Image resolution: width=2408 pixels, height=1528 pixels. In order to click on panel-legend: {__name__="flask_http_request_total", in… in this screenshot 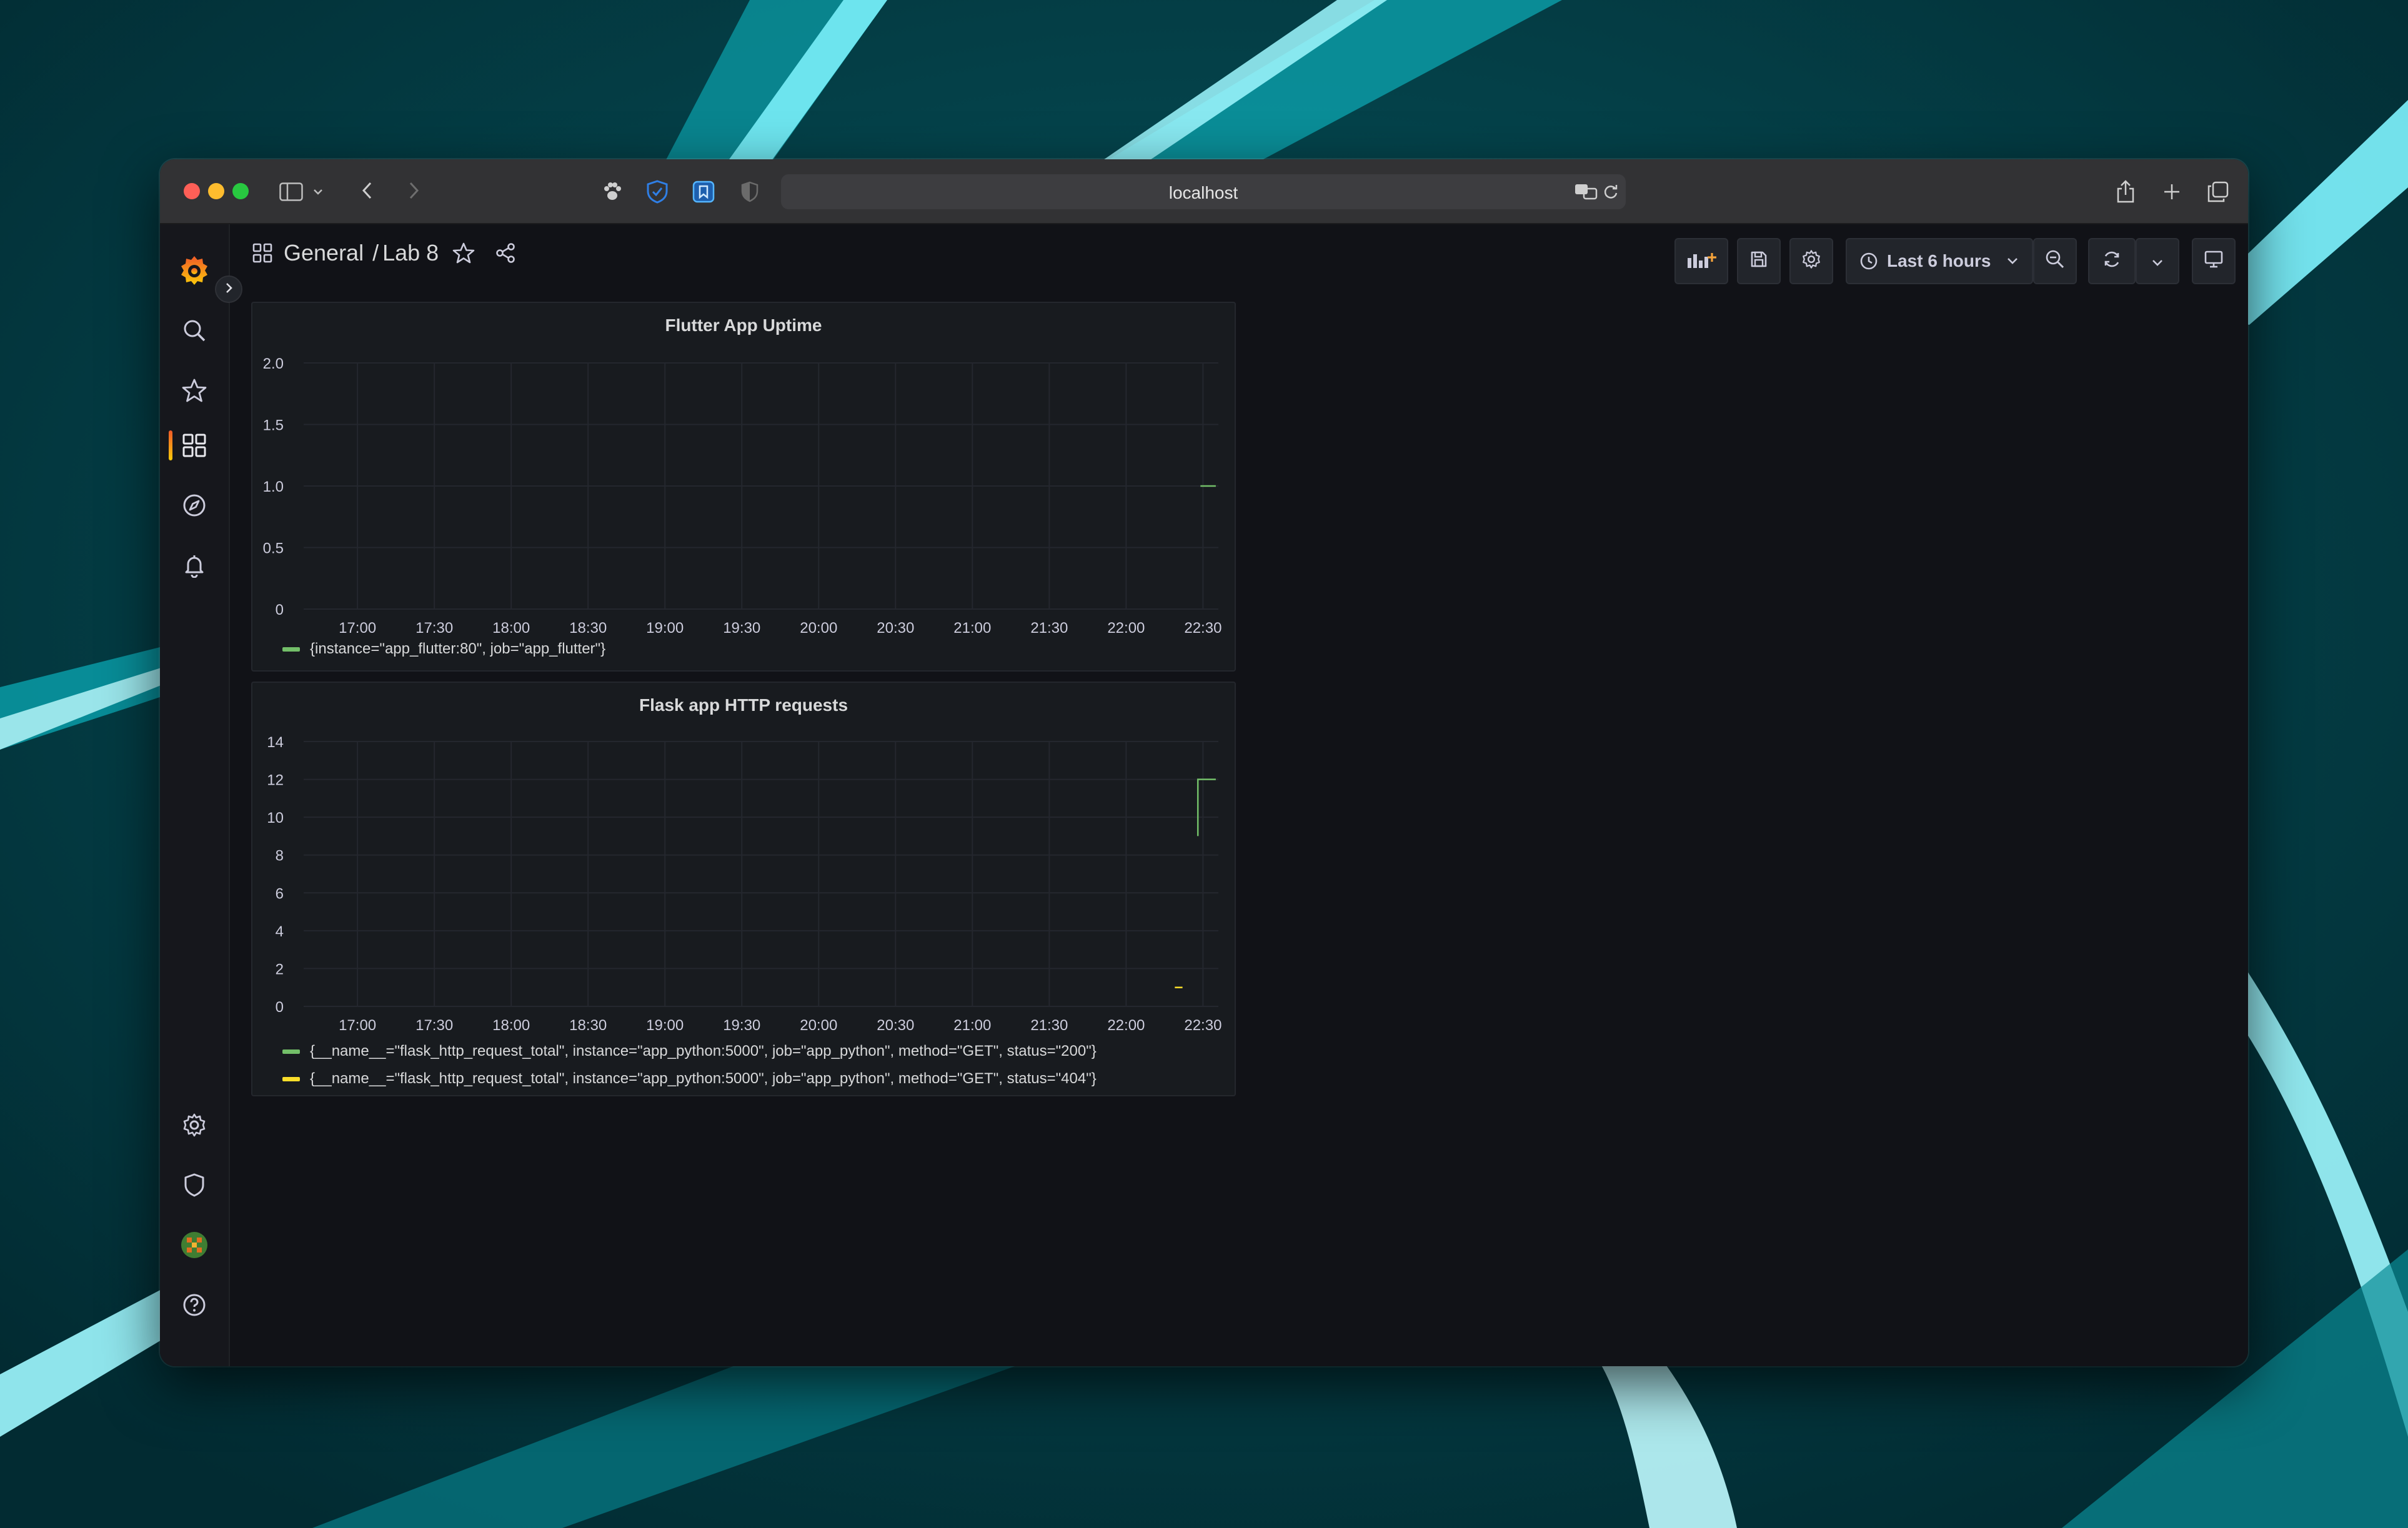, I will do `click(689, 1065)`.